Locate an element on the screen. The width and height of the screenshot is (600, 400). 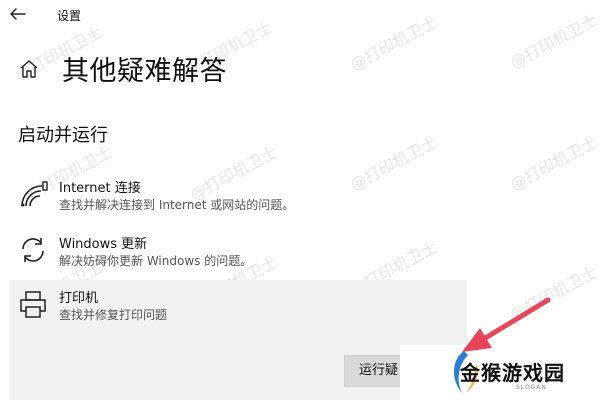
page-title: 其他疑难解答 is located at coordinates (144, 71).